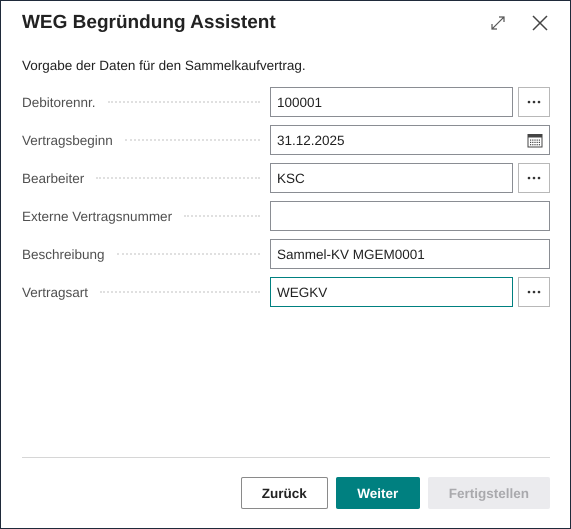  What do you see at coordinates (410, 140) in the screenshot?
I see `input-field: 31.12.2025` at bounding box center [410, 140].